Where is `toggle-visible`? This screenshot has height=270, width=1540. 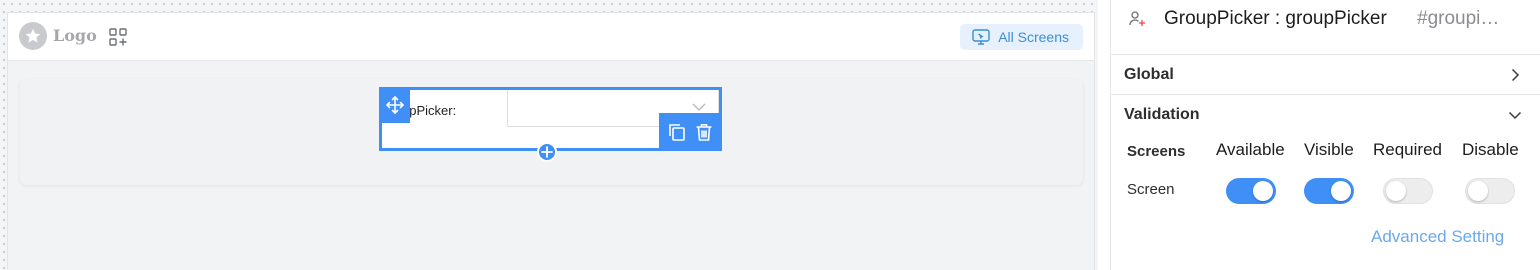 toggle-visible is located at coordinates (1329, 191).